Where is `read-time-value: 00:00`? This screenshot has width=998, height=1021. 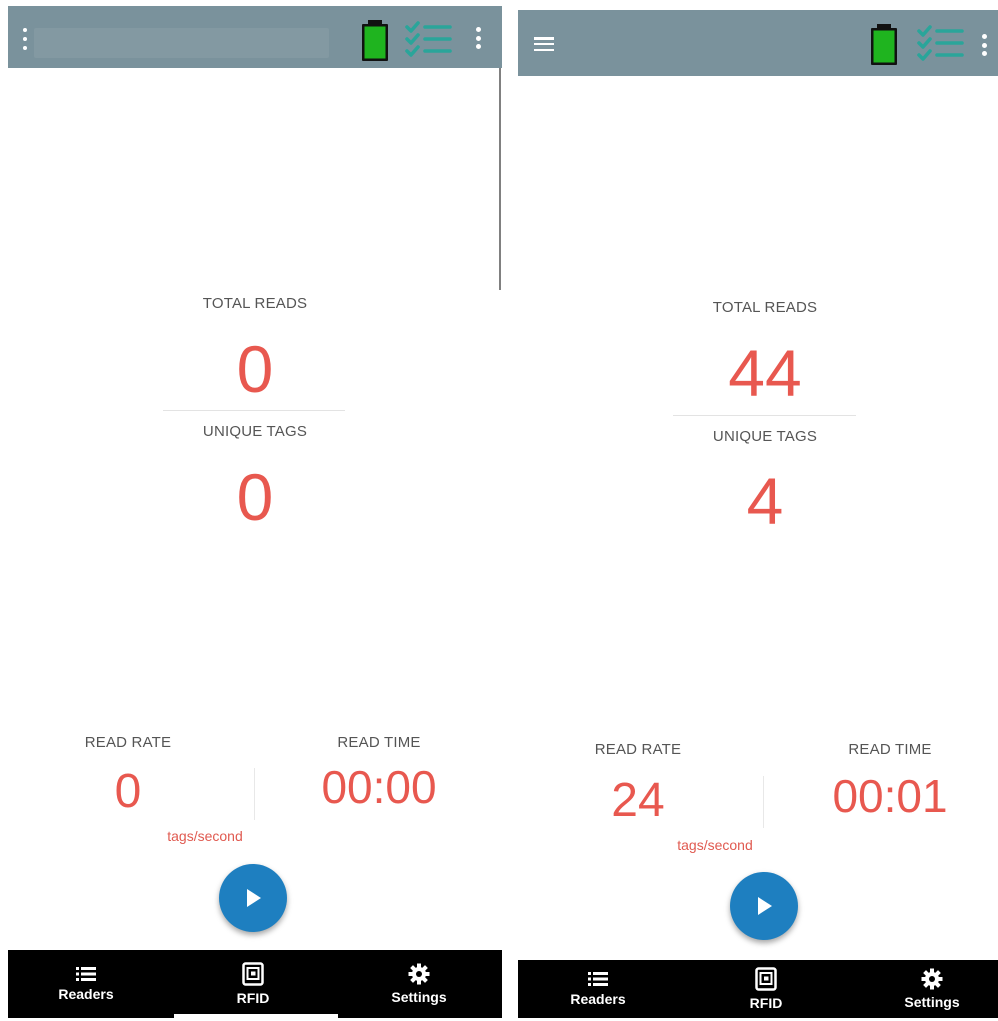
read-time-value: 00:00 is located at coordinates (379, 787).